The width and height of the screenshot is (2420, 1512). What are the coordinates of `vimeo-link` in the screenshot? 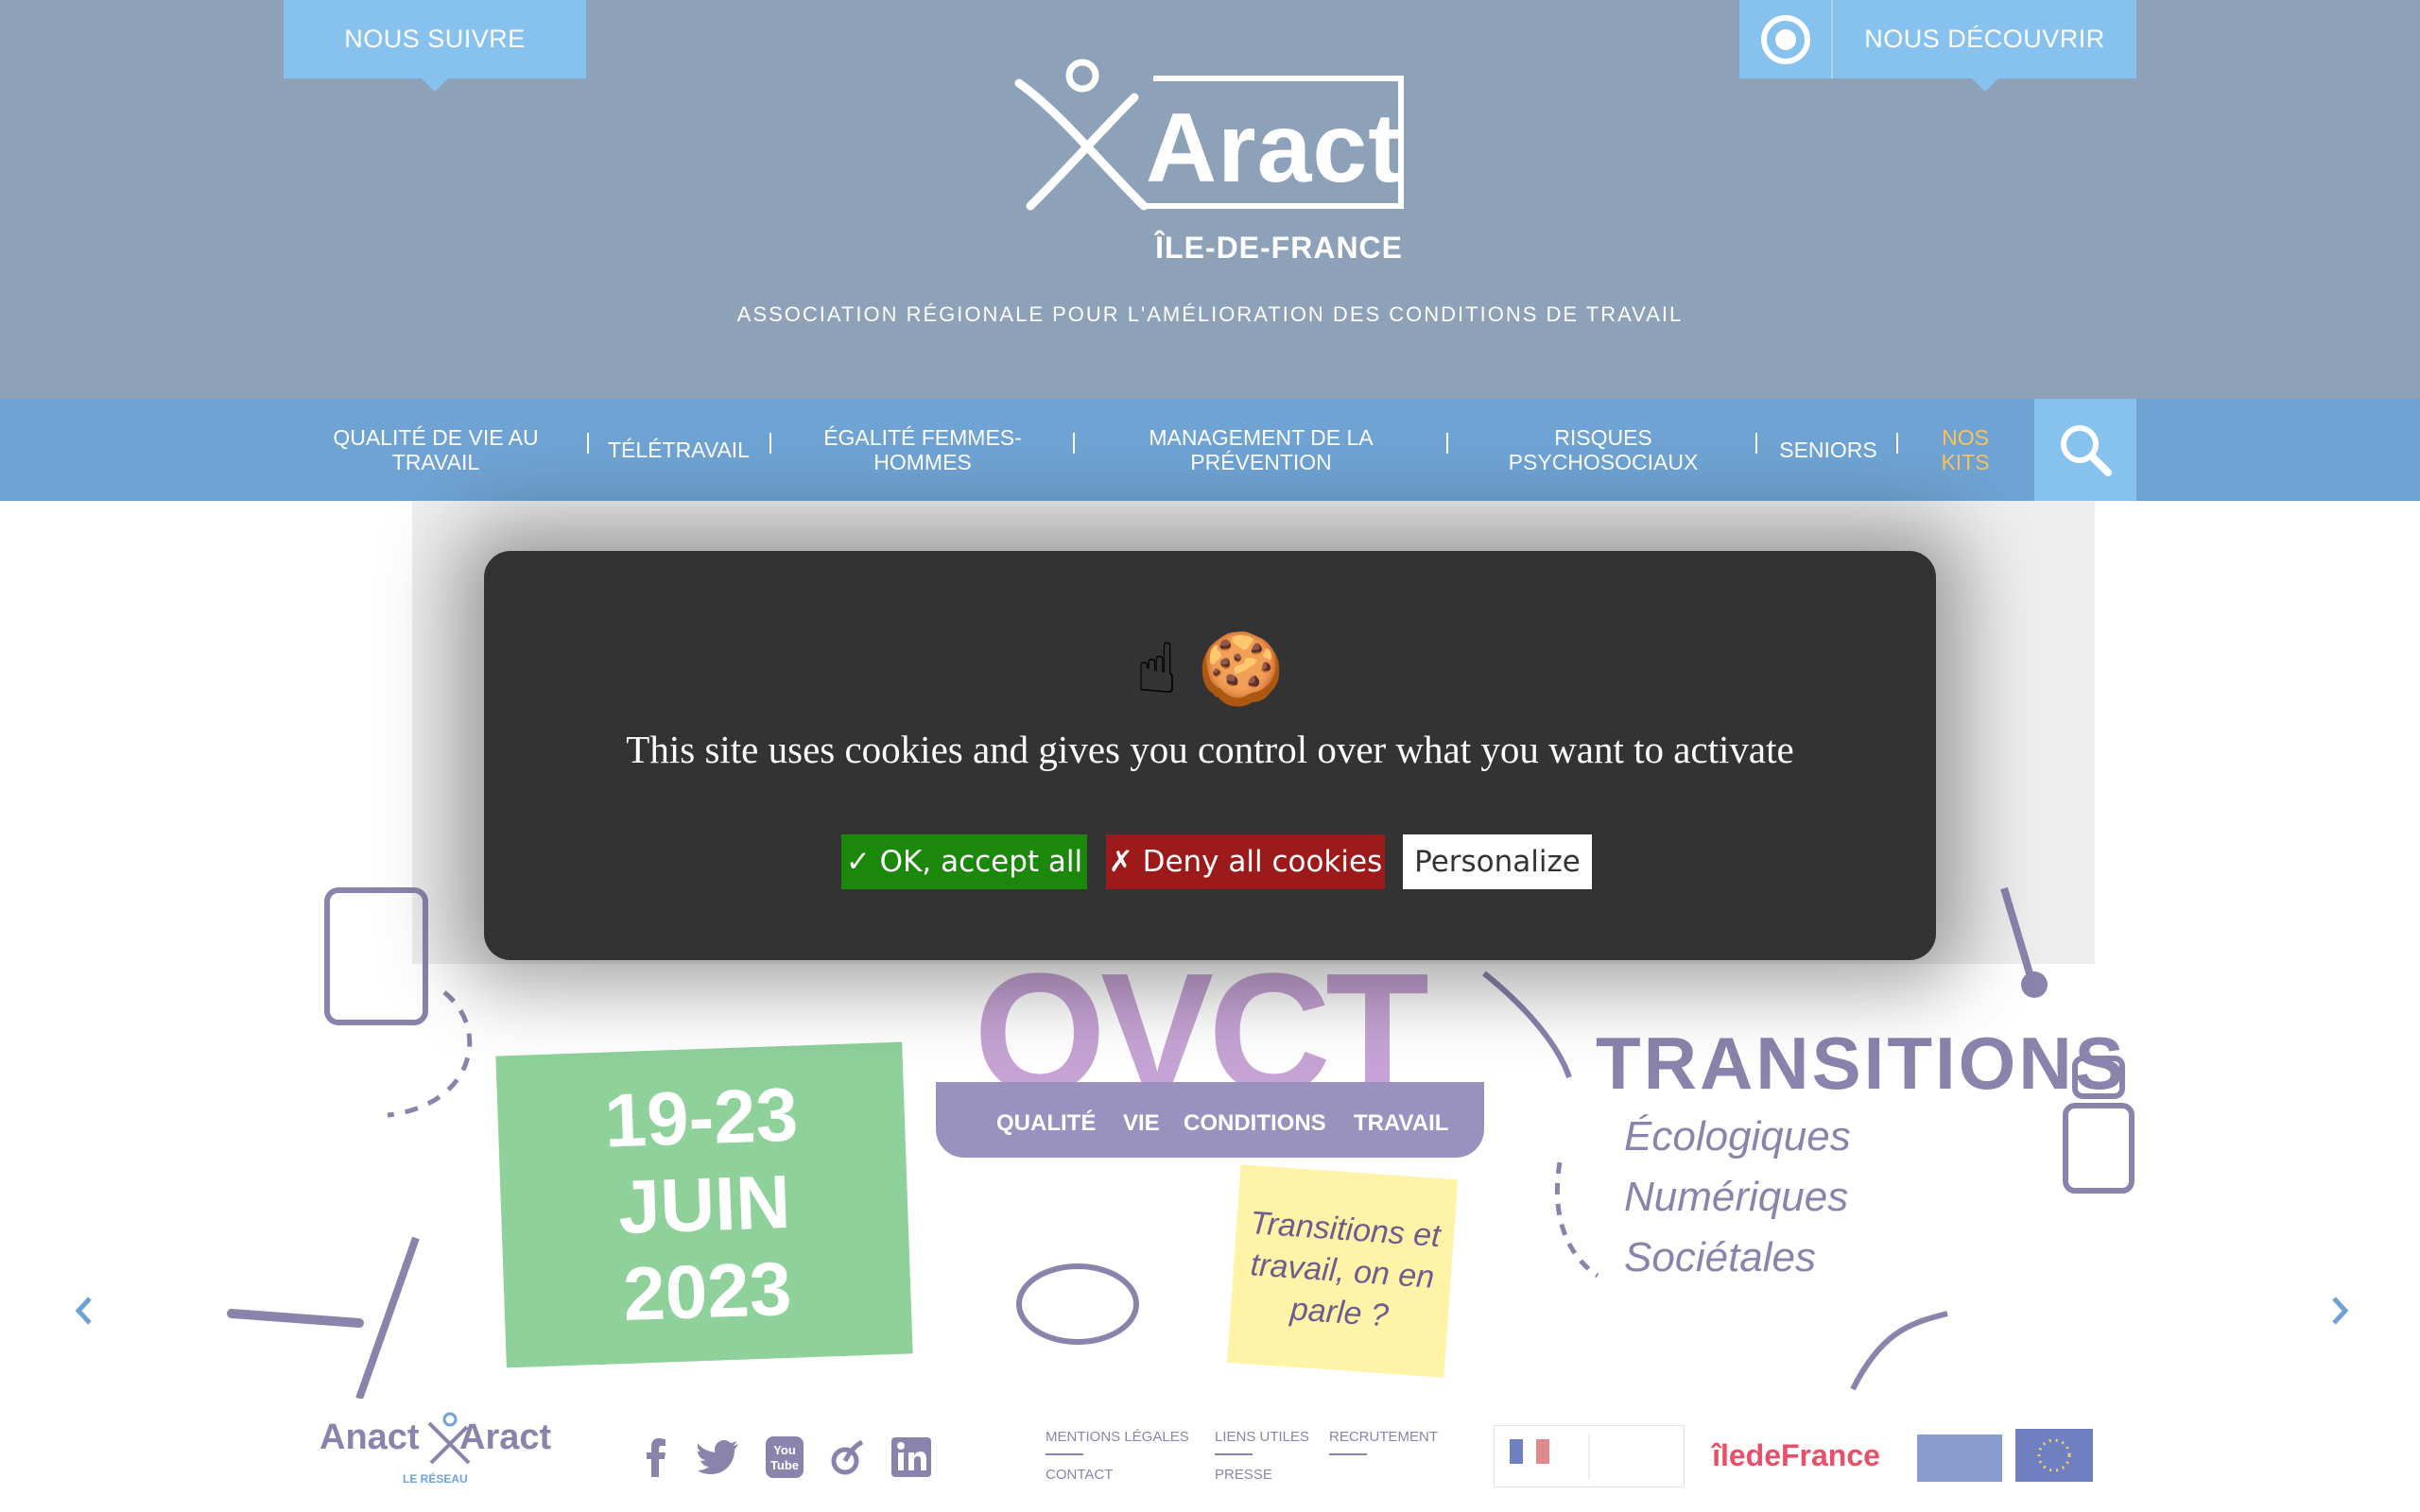 It's located at (847, 1457).